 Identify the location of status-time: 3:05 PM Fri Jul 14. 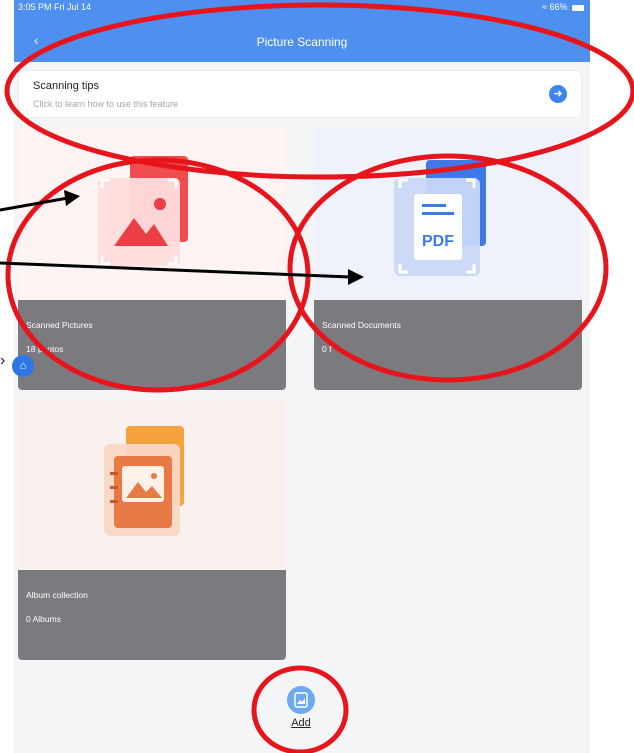
(55, 7).